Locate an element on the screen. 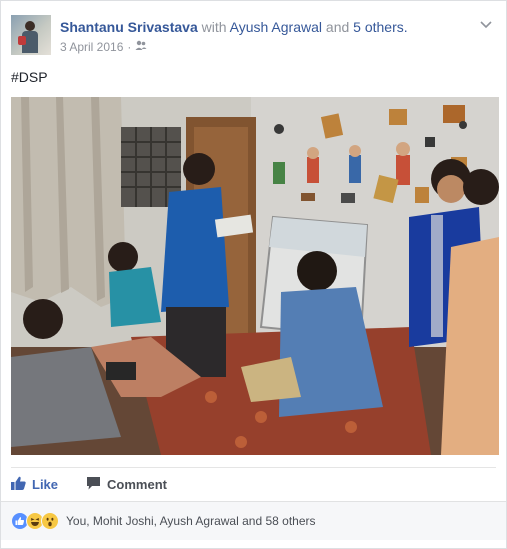  post-meta: 3 April 2016 · is located at coordinates (103, 47).